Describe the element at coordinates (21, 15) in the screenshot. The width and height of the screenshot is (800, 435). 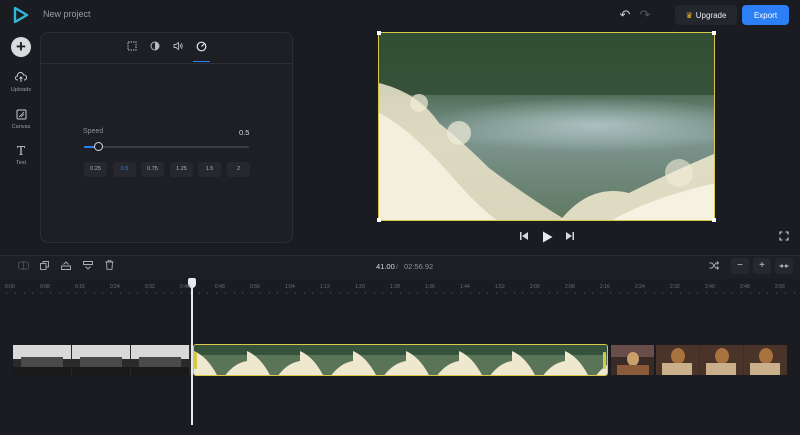
I see `app-logo-icon` at that location.